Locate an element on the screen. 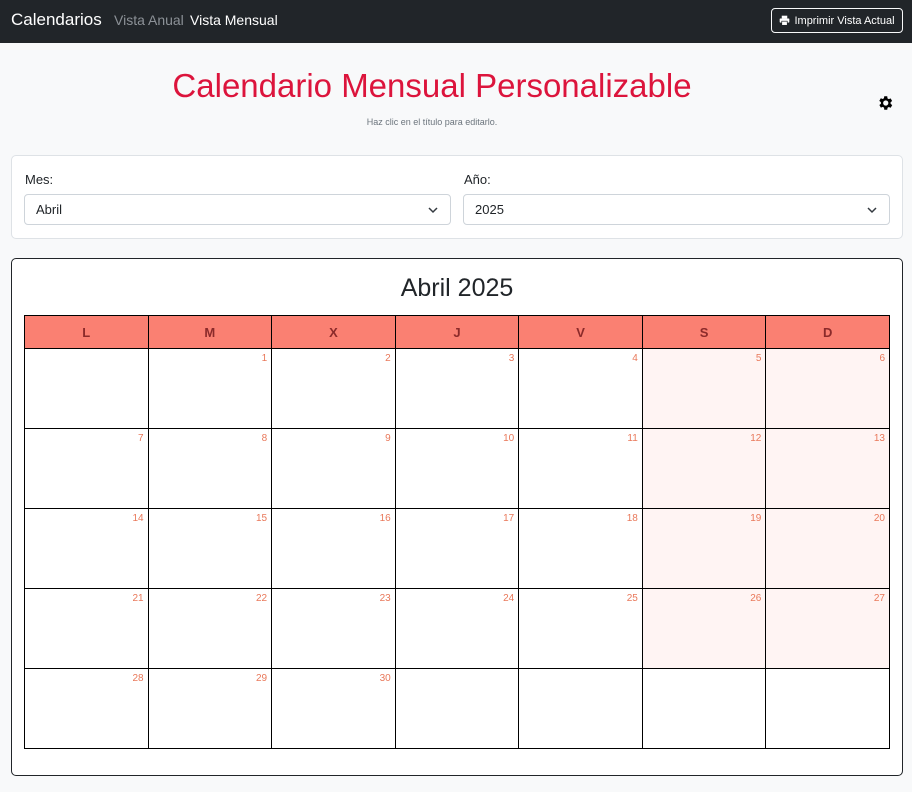 This screenshot has height=792, width=912. month-label: Mes: is located at coordinates (39, 179).